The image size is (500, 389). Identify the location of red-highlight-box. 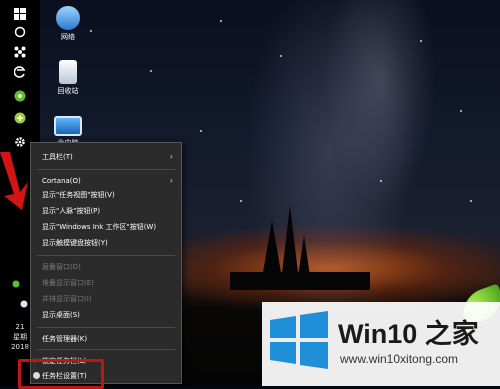
(61, 374).